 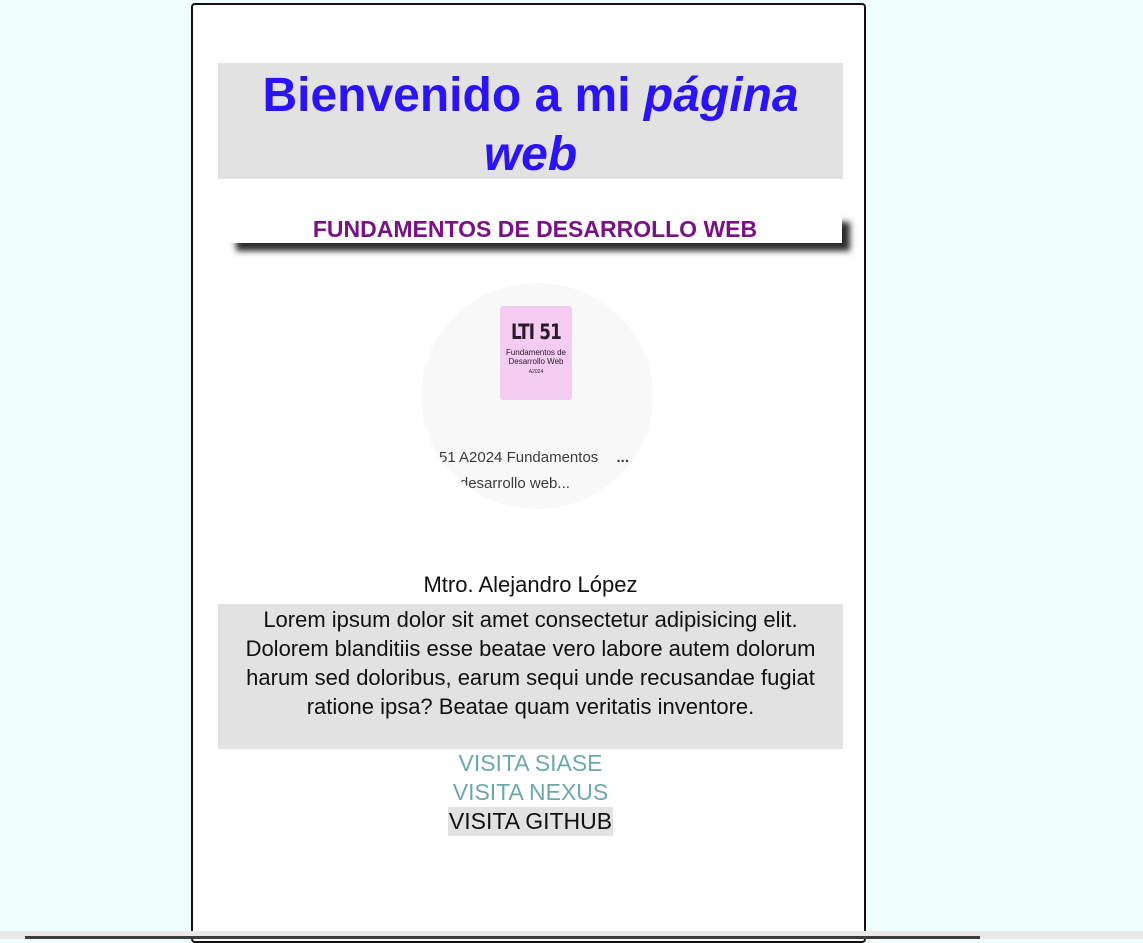 What do you see at coordinates (536, 332) in the screenshot?
I see `cover-code: LTI 51` at bounding box center [536, 332].